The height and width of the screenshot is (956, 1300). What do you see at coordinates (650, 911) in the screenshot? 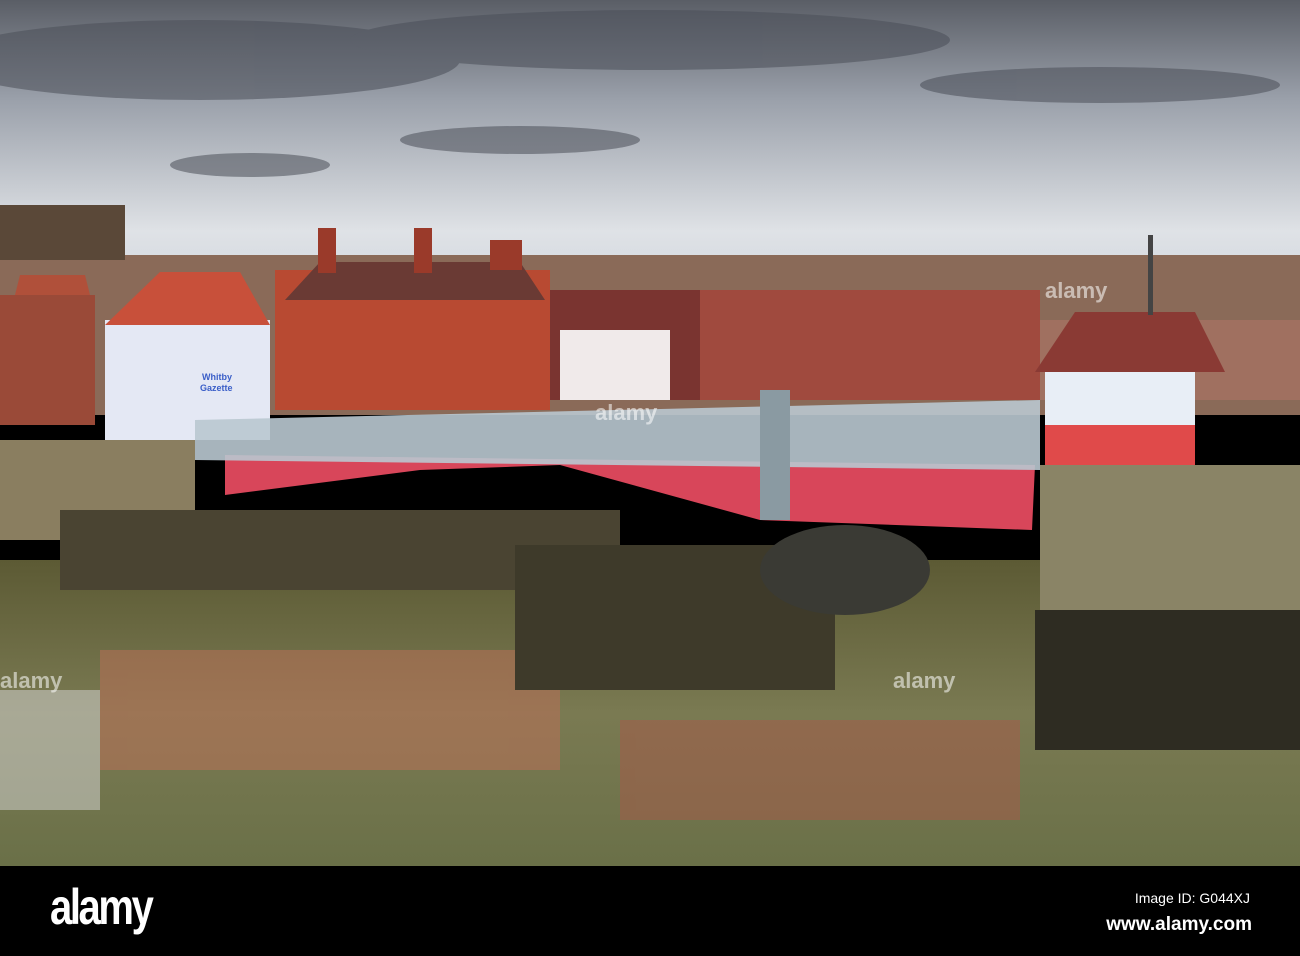
I see `watermark-footer: alamy Image ID: G044XJ www.alamy.com` at bounding box center [650, 911].